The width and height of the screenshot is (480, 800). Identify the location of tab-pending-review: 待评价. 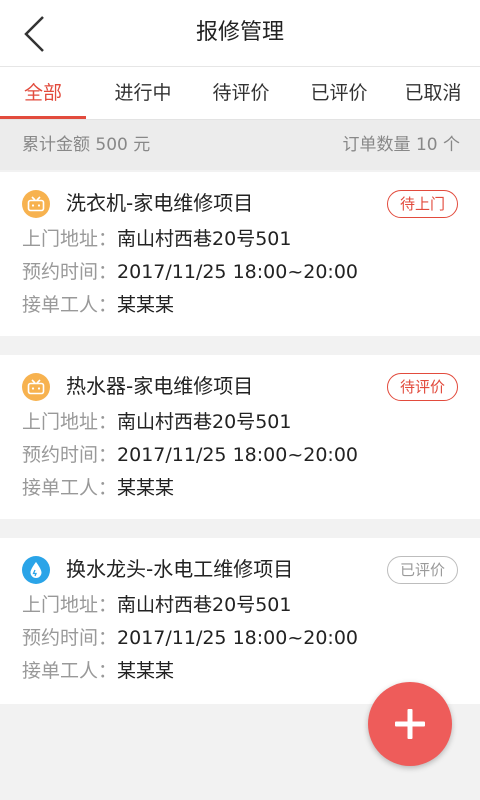
(241, 93).